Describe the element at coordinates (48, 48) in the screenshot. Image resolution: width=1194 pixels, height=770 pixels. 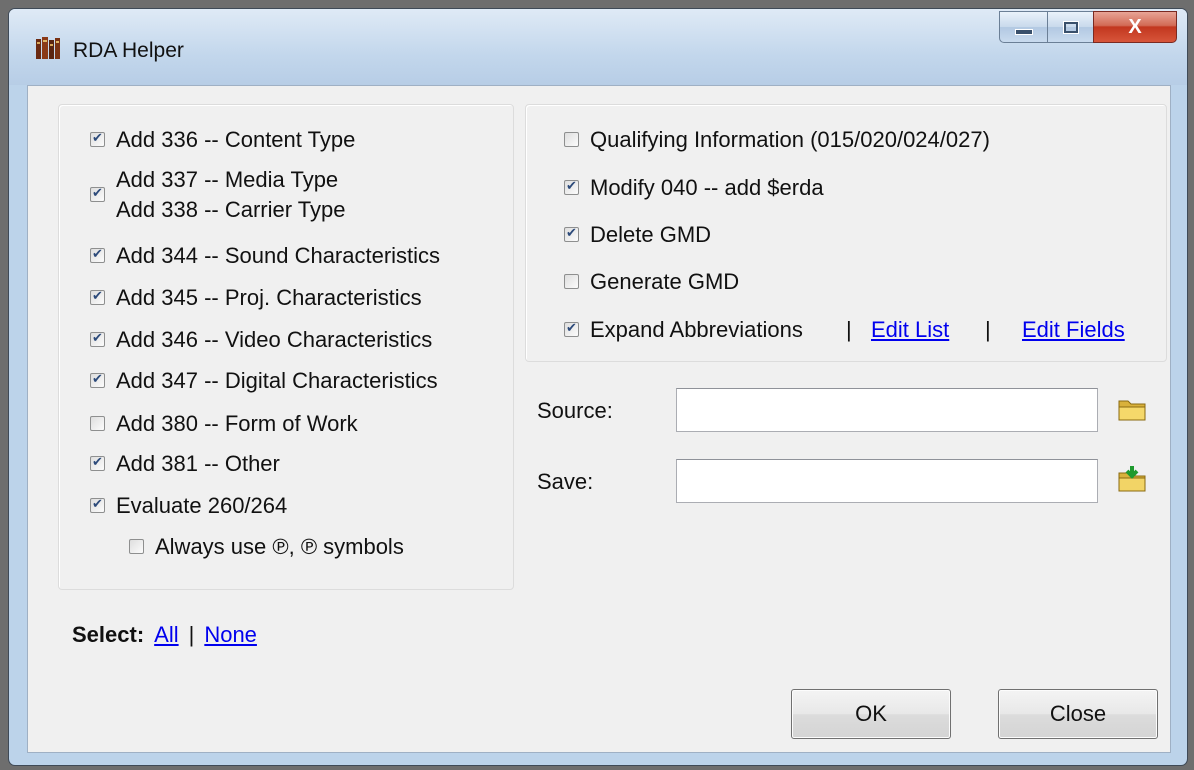
I see `books-icon` at that location.